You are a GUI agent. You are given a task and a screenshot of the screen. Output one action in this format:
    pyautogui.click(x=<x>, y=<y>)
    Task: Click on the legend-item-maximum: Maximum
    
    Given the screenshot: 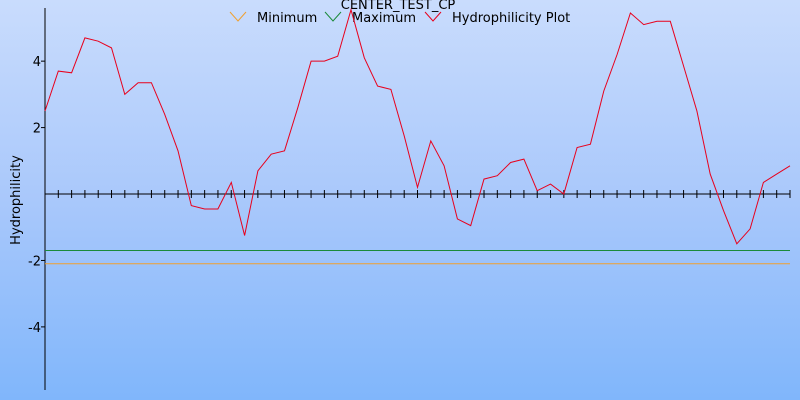 What is the action you would take?
    pyautogui.click(x=370, y=18)
    